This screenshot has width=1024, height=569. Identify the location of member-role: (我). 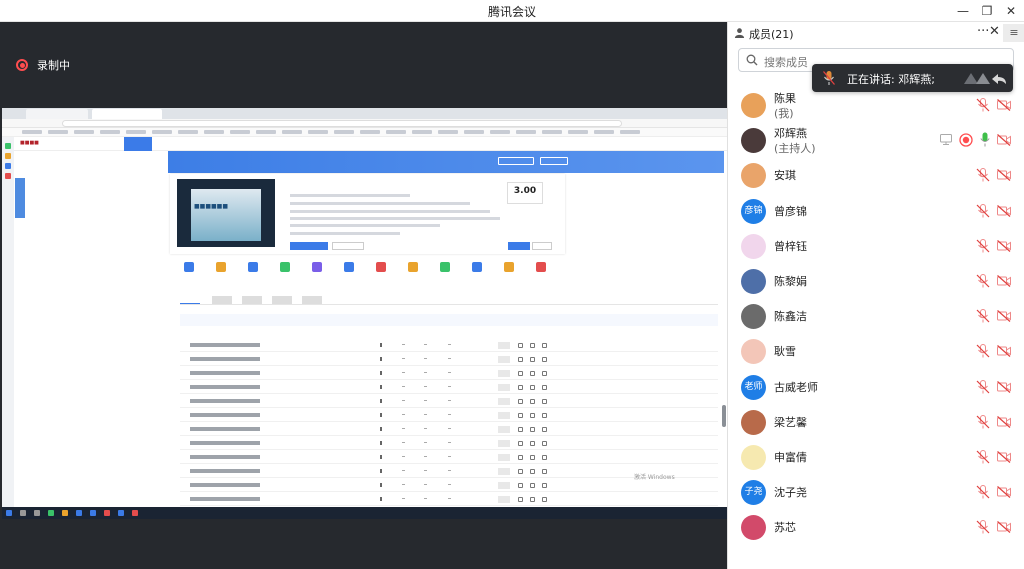
(784, 113).